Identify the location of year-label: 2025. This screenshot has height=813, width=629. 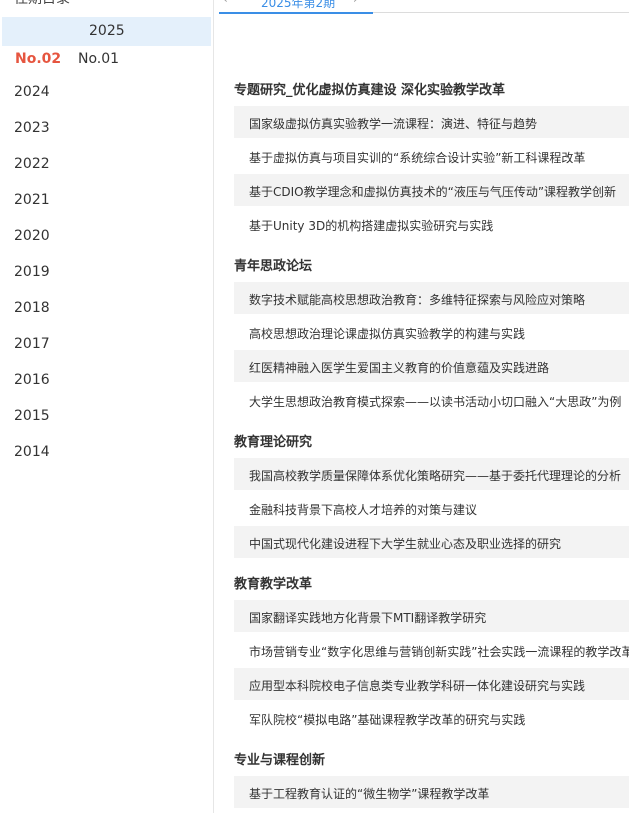
(107, 31).